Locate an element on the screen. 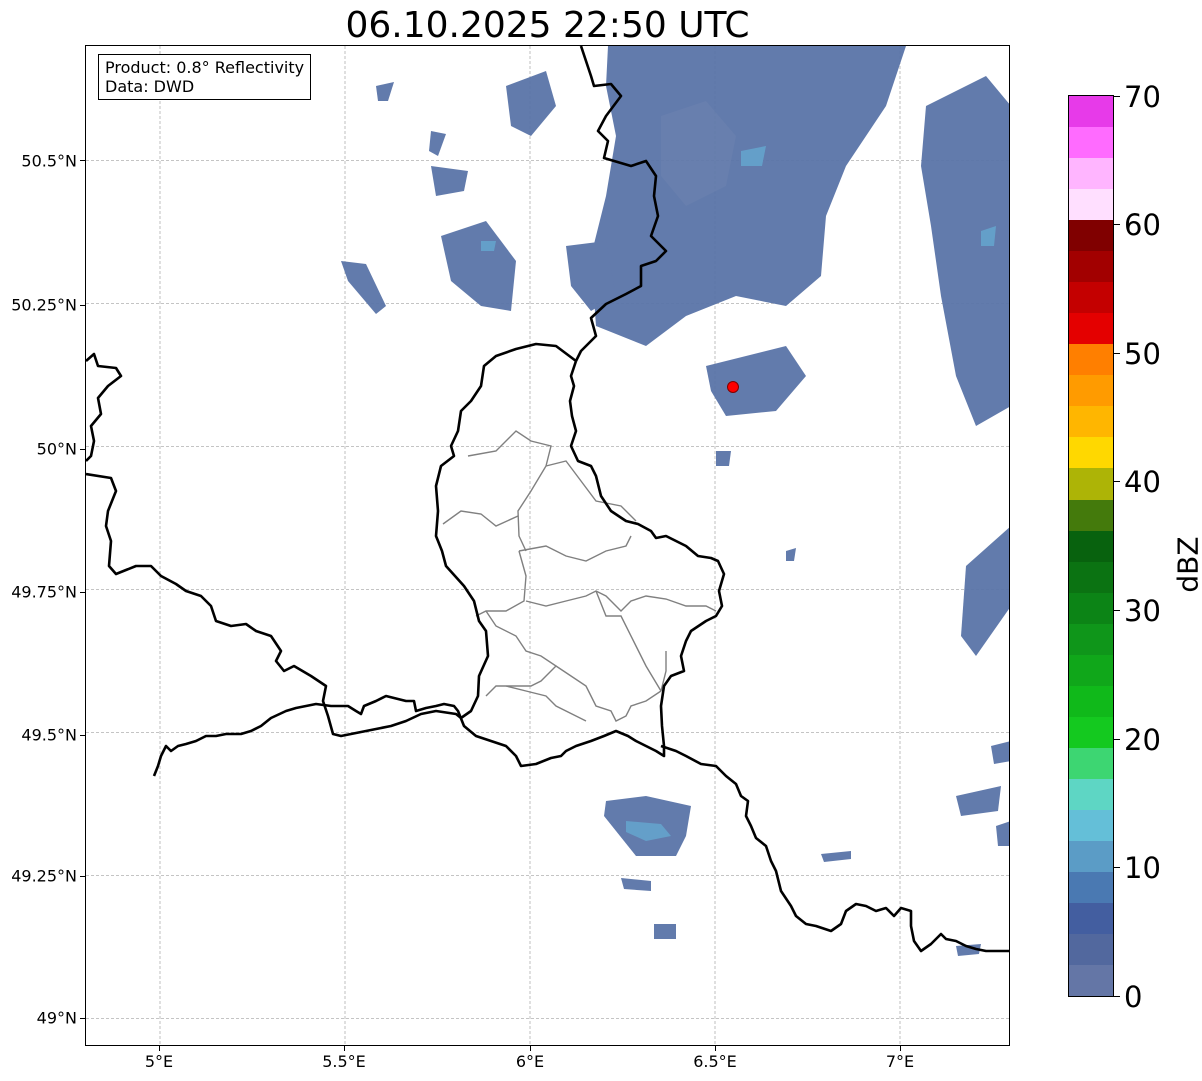  radar-site-marker is located at coordinates (733, 387).